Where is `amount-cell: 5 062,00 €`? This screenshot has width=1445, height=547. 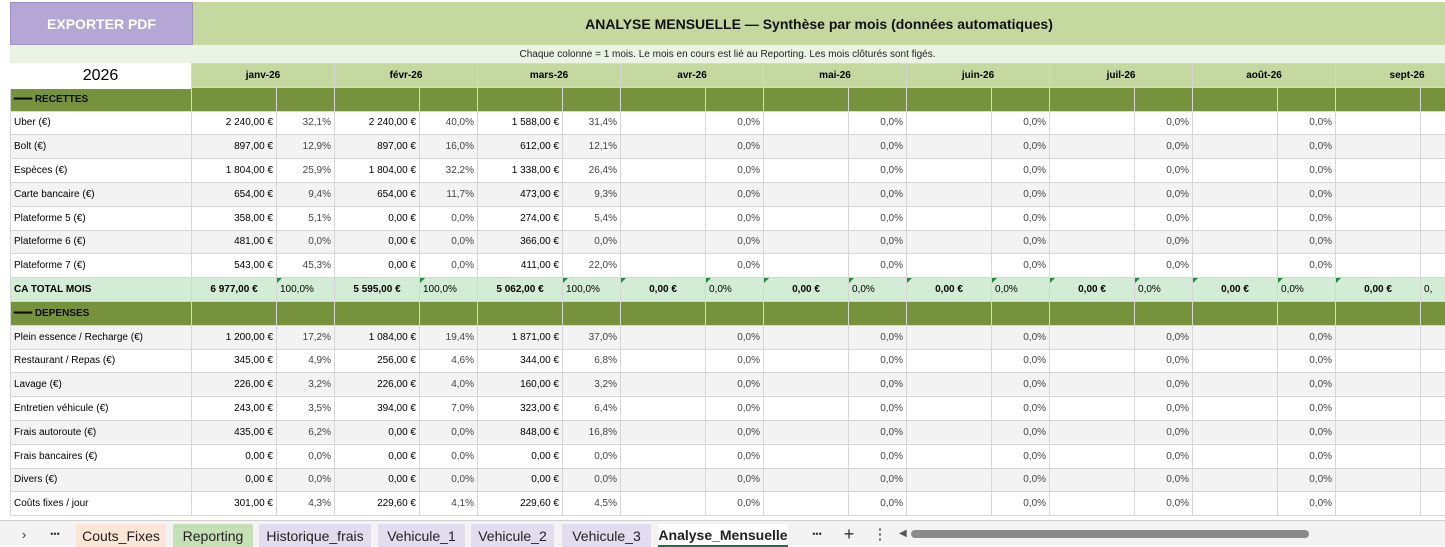 amount-cell: 5 062,00 € is located at coordinates (520, 290).